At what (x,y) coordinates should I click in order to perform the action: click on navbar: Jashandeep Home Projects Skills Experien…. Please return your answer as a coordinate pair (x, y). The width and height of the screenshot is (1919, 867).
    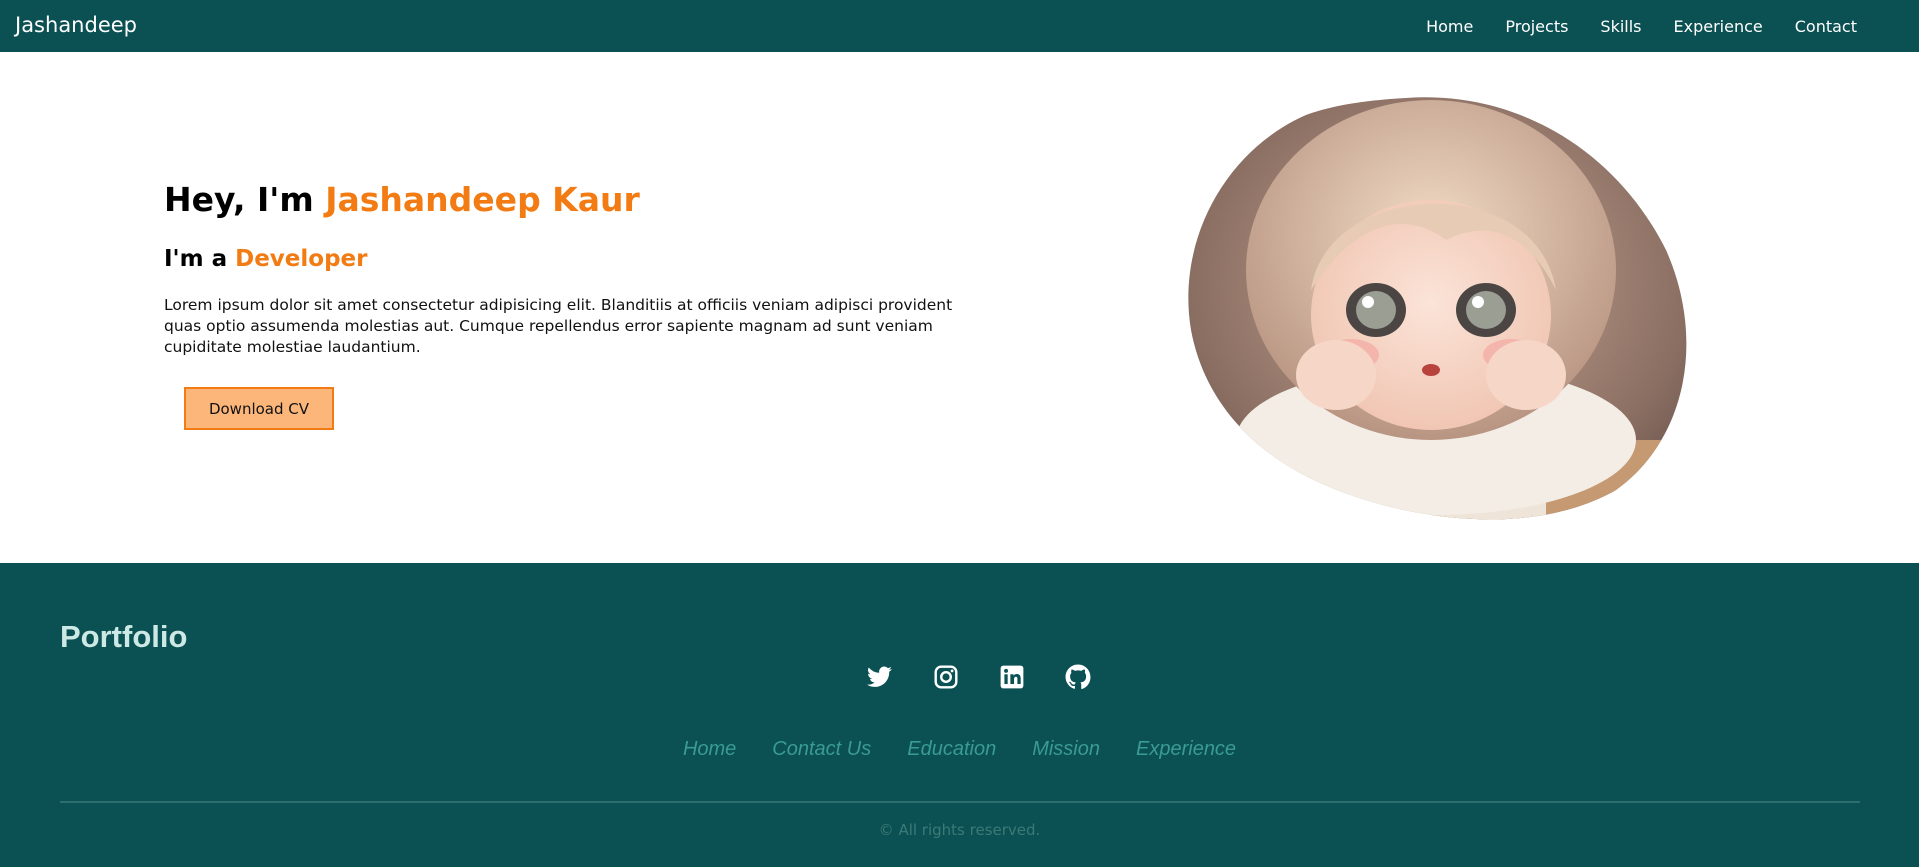
    Looking at the image, I should click on (959, 26).